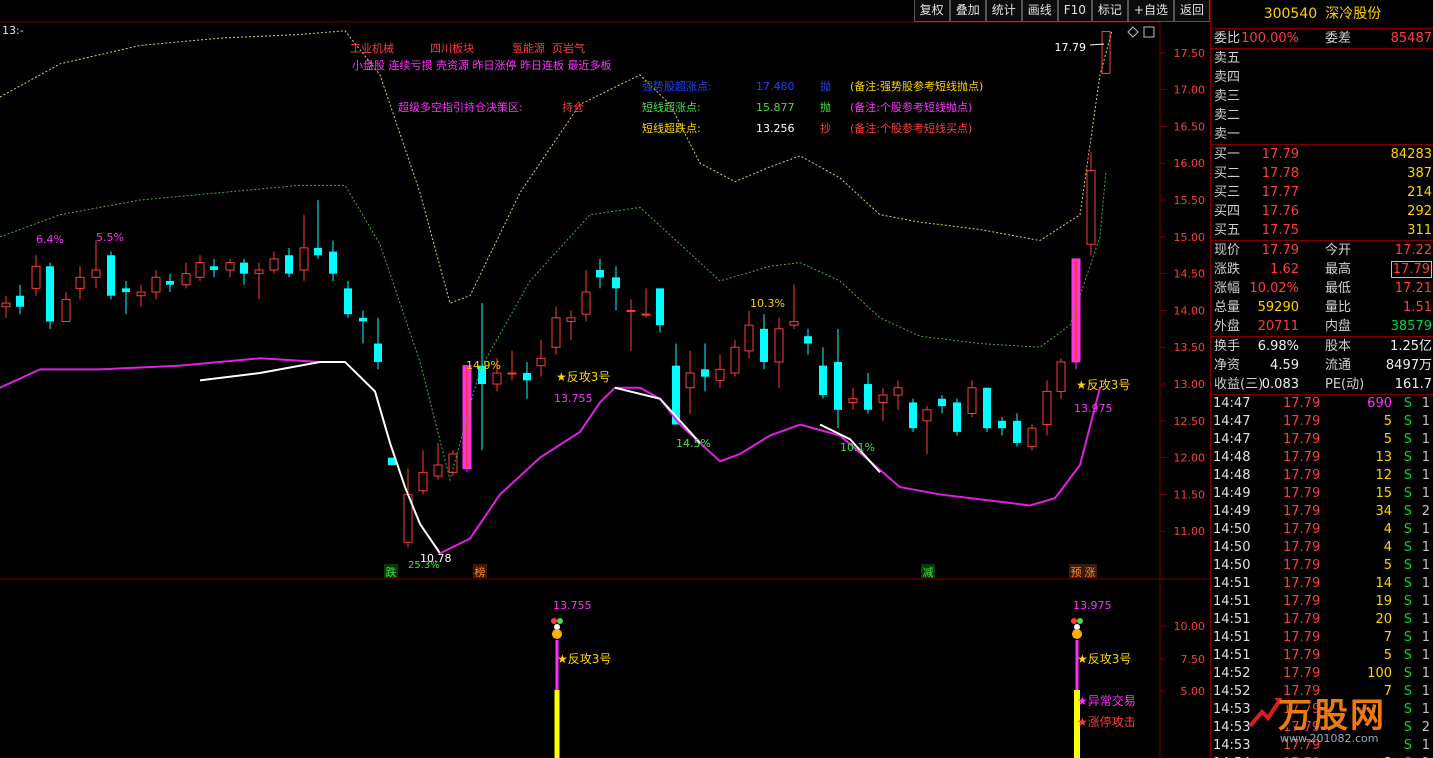  Describe the element at coordinates (1322, 77) in the screenshot. I see `ask-row: 卖四` at that location.